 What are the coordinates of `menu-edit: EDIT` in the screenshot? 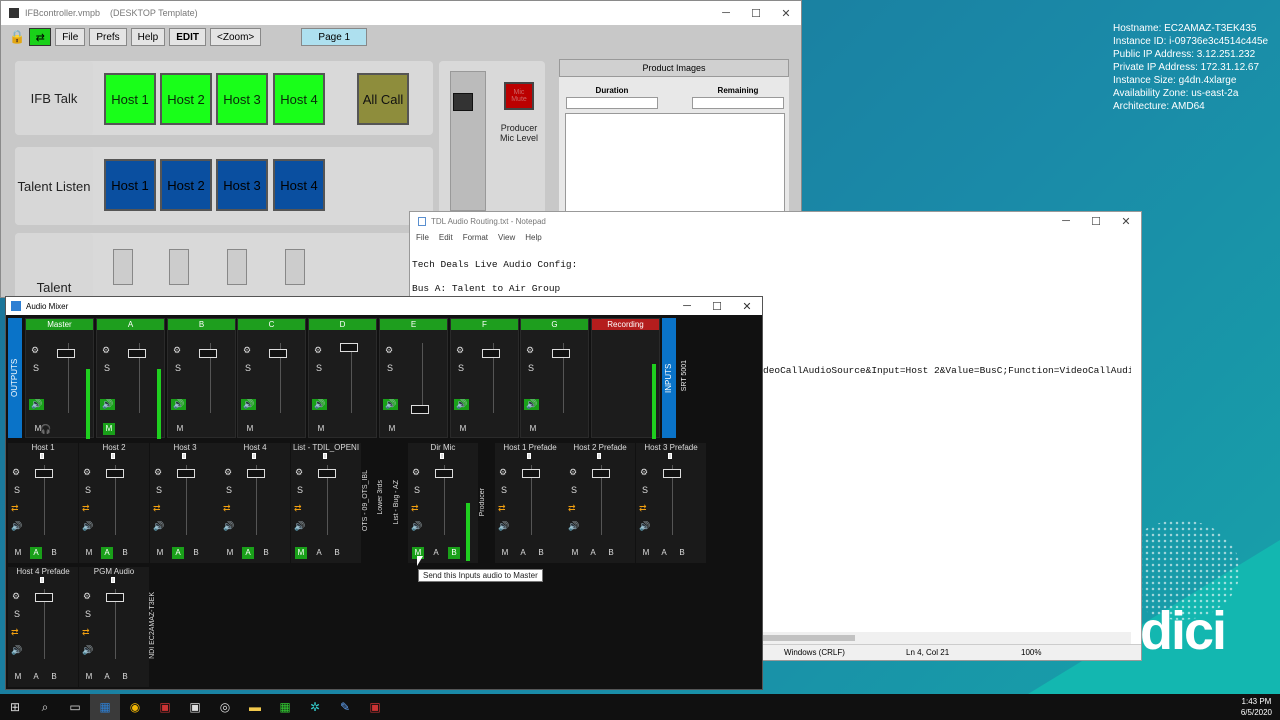 It's located at (188, 37).